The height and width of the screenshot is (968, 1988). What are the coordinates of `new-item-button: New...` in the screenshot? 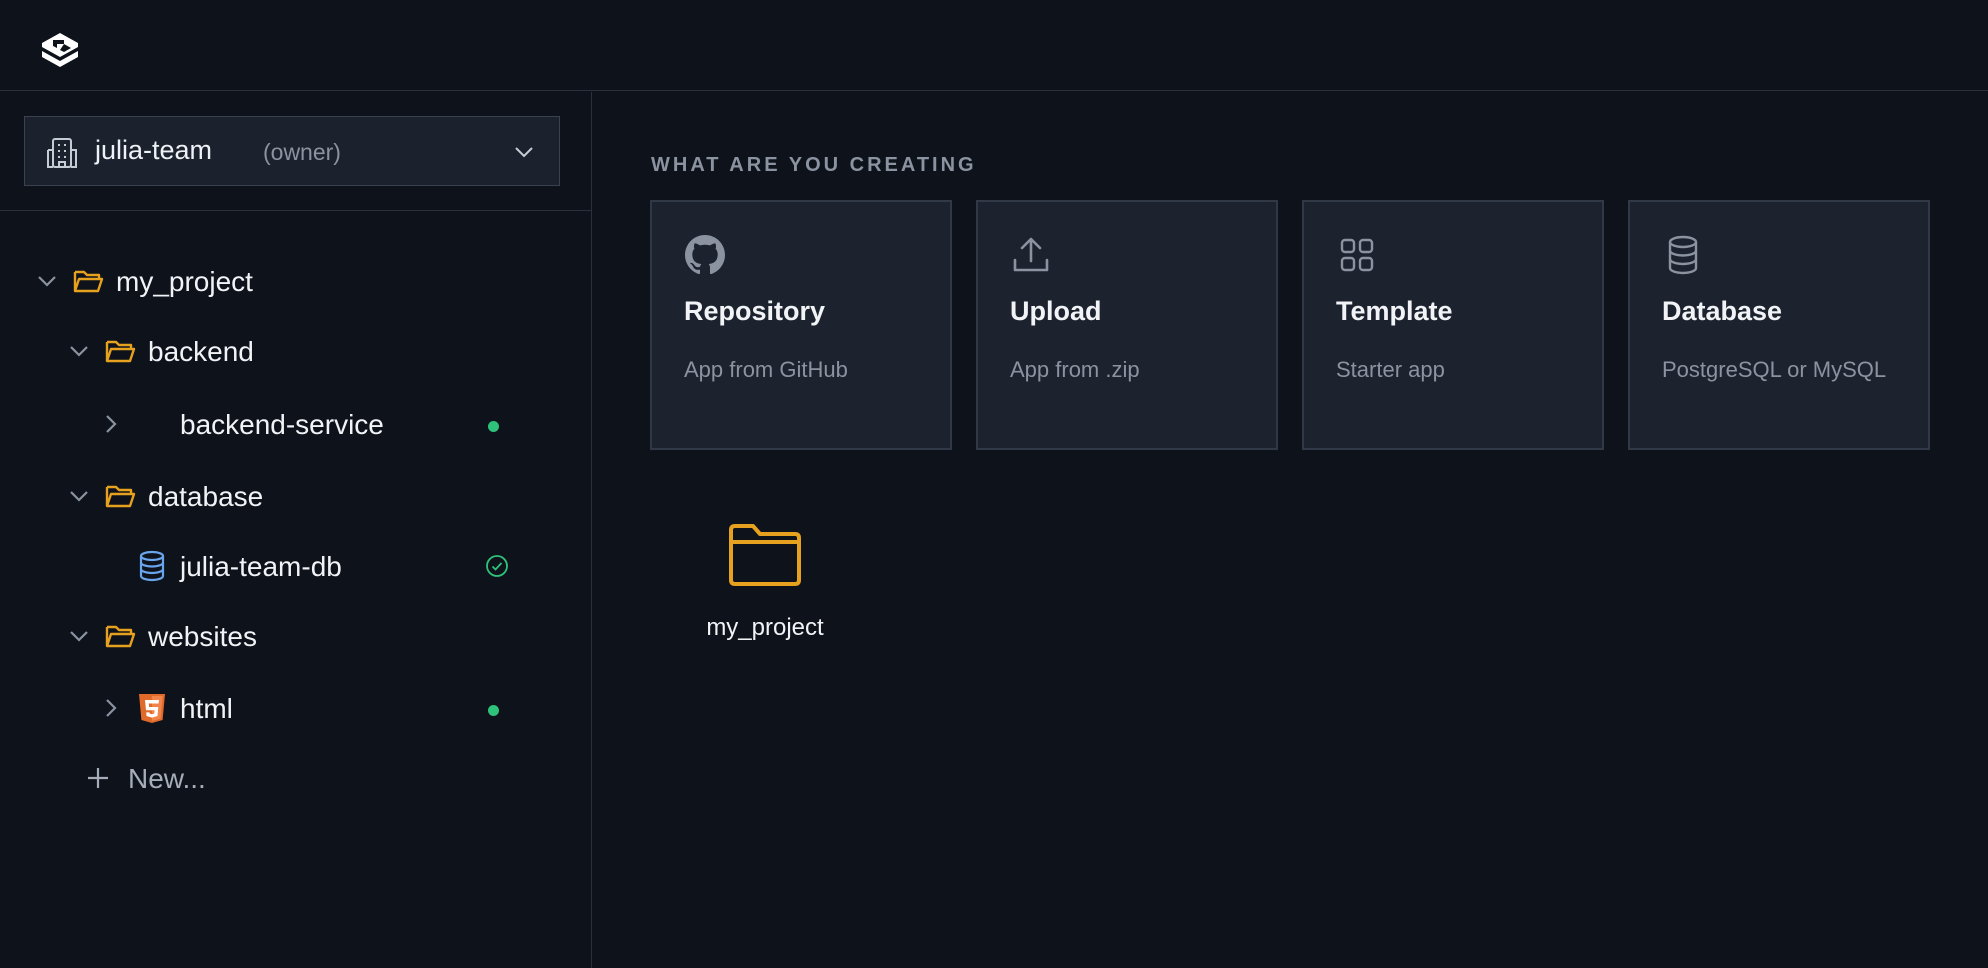 It's located at (184, 778).